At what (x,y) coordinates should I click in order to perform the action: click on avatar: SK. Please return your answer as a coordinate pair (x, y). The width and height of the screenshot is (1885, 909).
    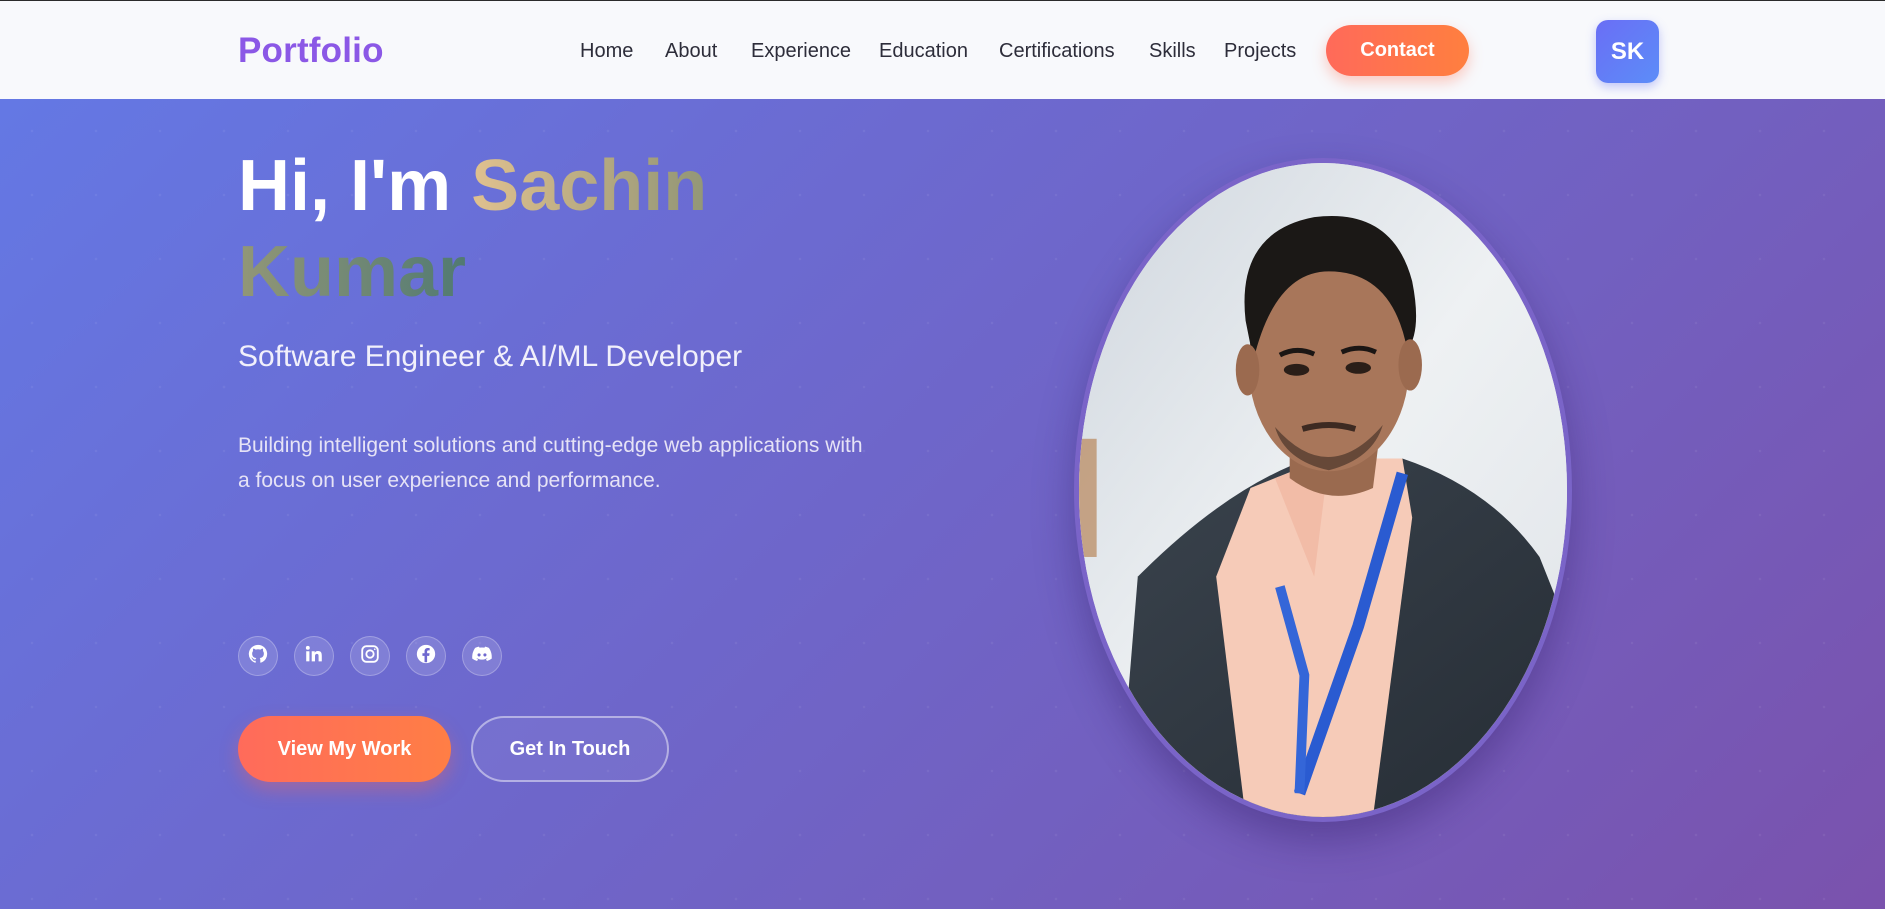
    Looking at the image, I should click on (1627, 51).